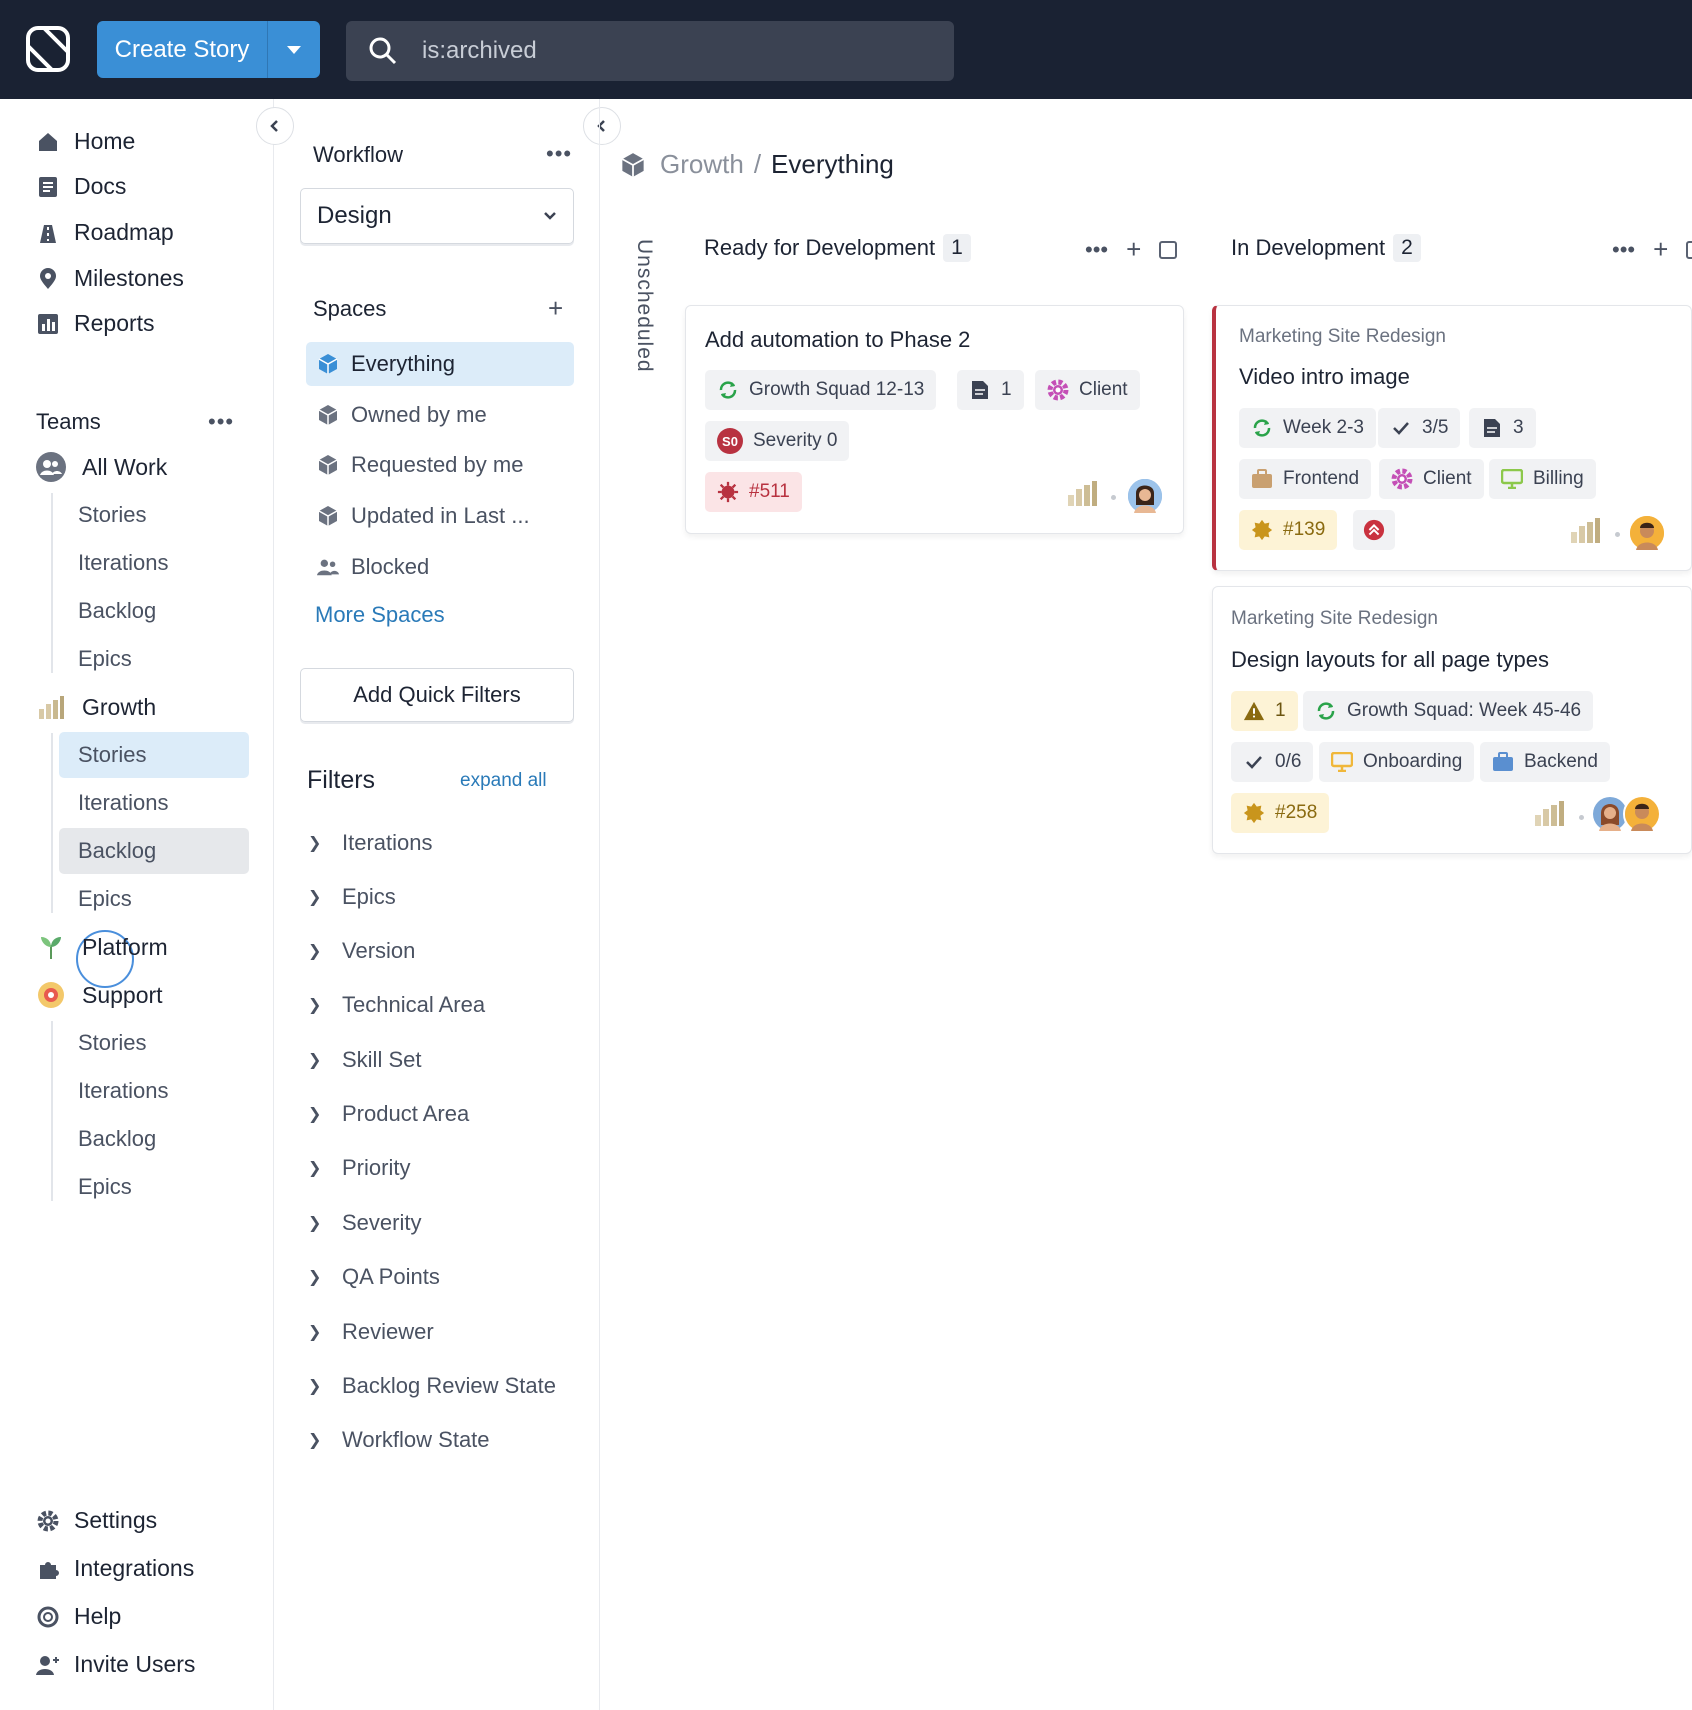 The width and height of the screenshot is (1692, 1710). I want to click on growth-stories: Stories, so click(154, 755).